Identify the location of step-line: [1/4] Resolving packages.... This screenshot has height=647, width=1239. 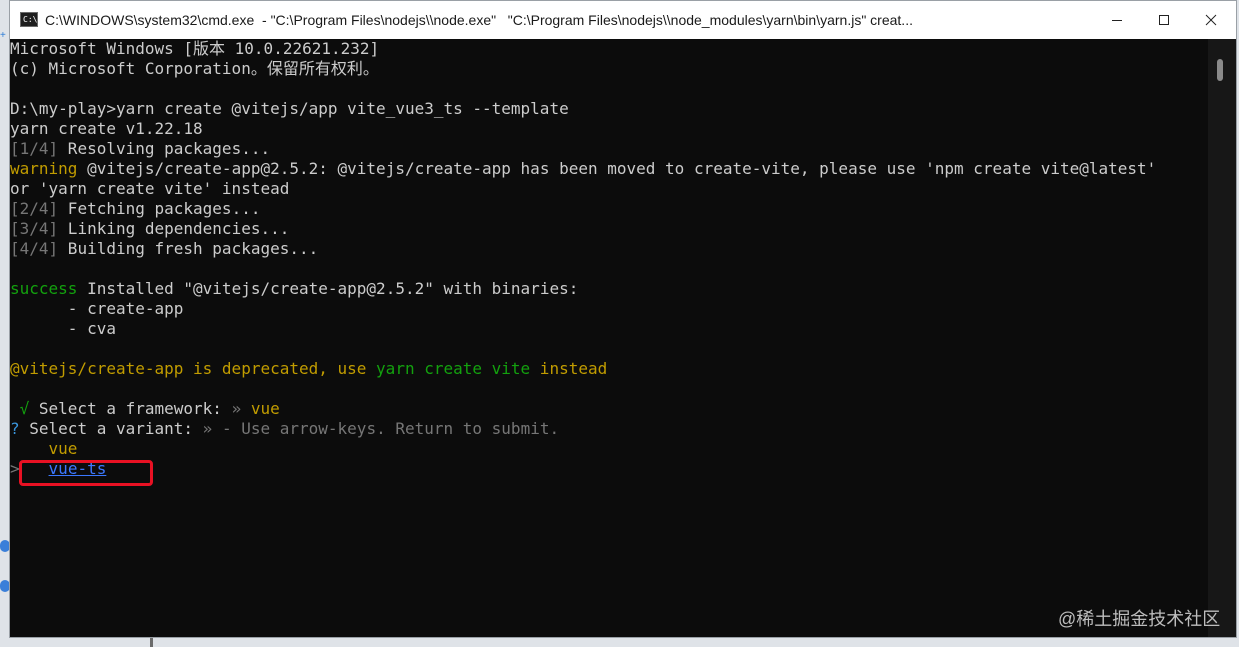
(140, 149).